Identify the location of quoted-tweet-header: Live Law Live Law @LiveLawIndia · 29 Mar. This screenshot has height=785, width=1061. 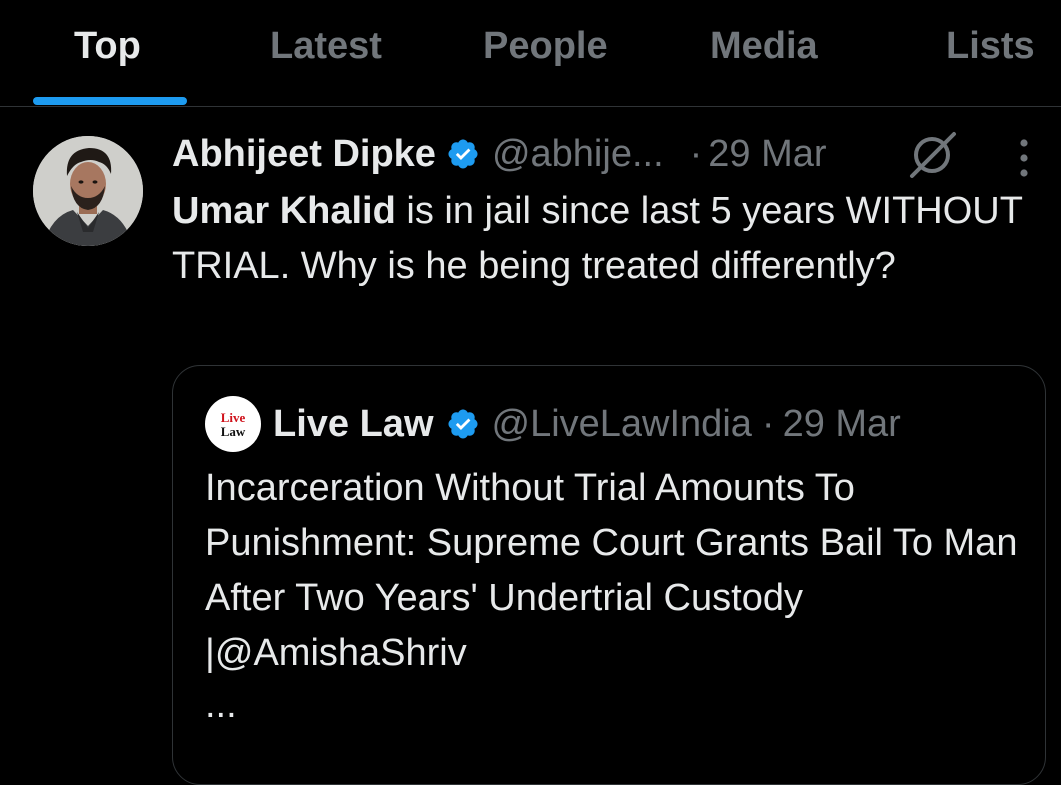
(553, 424).